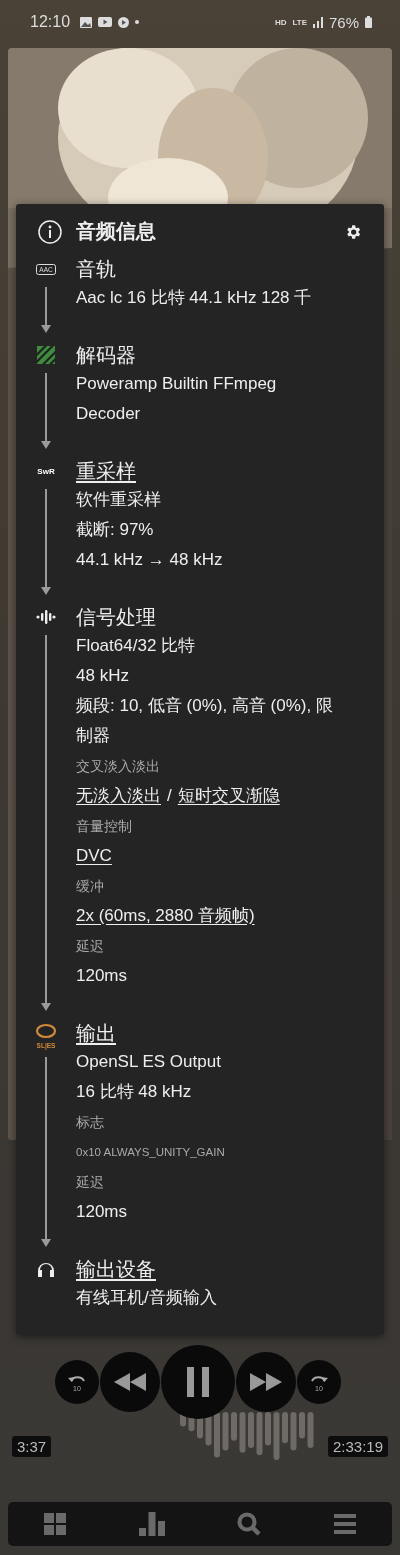  What do you see at coordinates (368, 22) in the screenshot?
I see `battery-icon` at bounding box center [368, 22].